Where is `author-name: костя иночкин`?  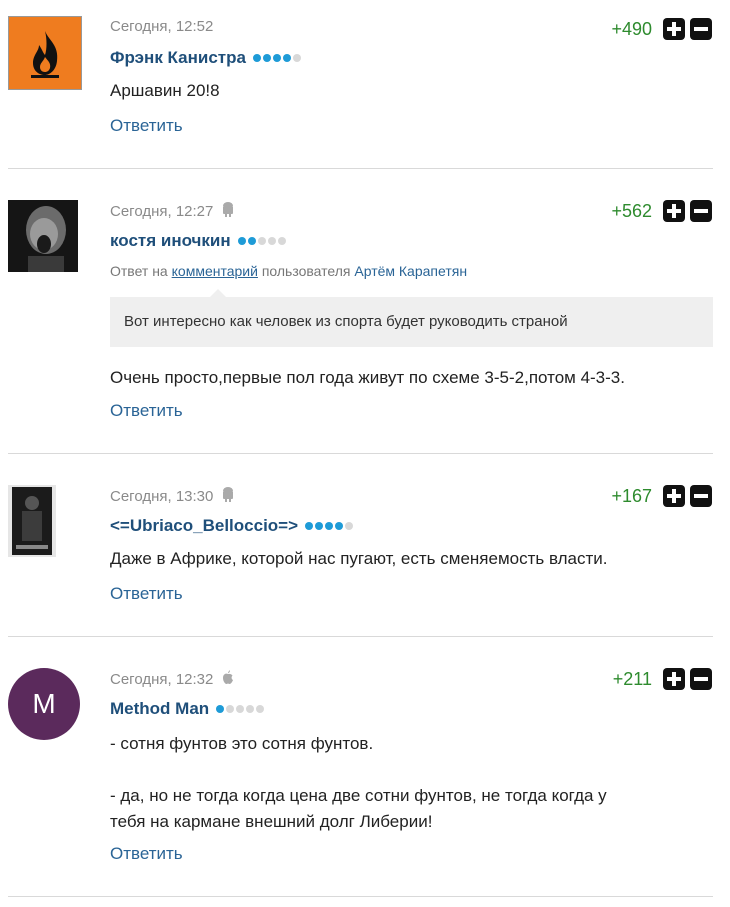
author-name: костя иночкин is located at coordinates (170, 241).